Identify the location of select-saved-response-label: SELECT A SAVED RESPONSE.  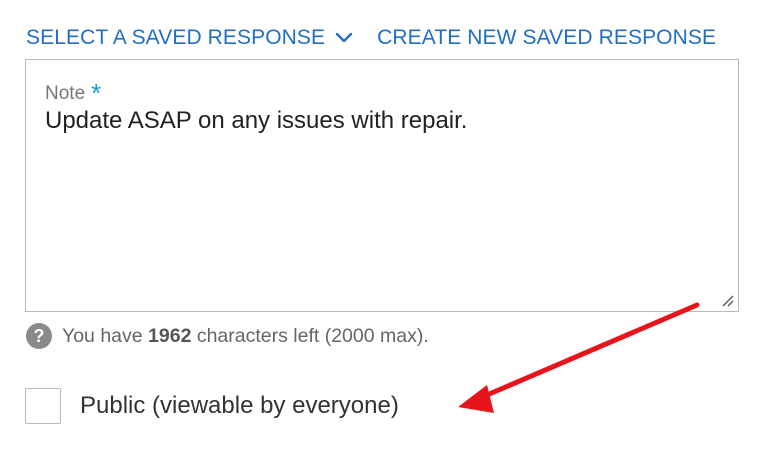
(176, 37).